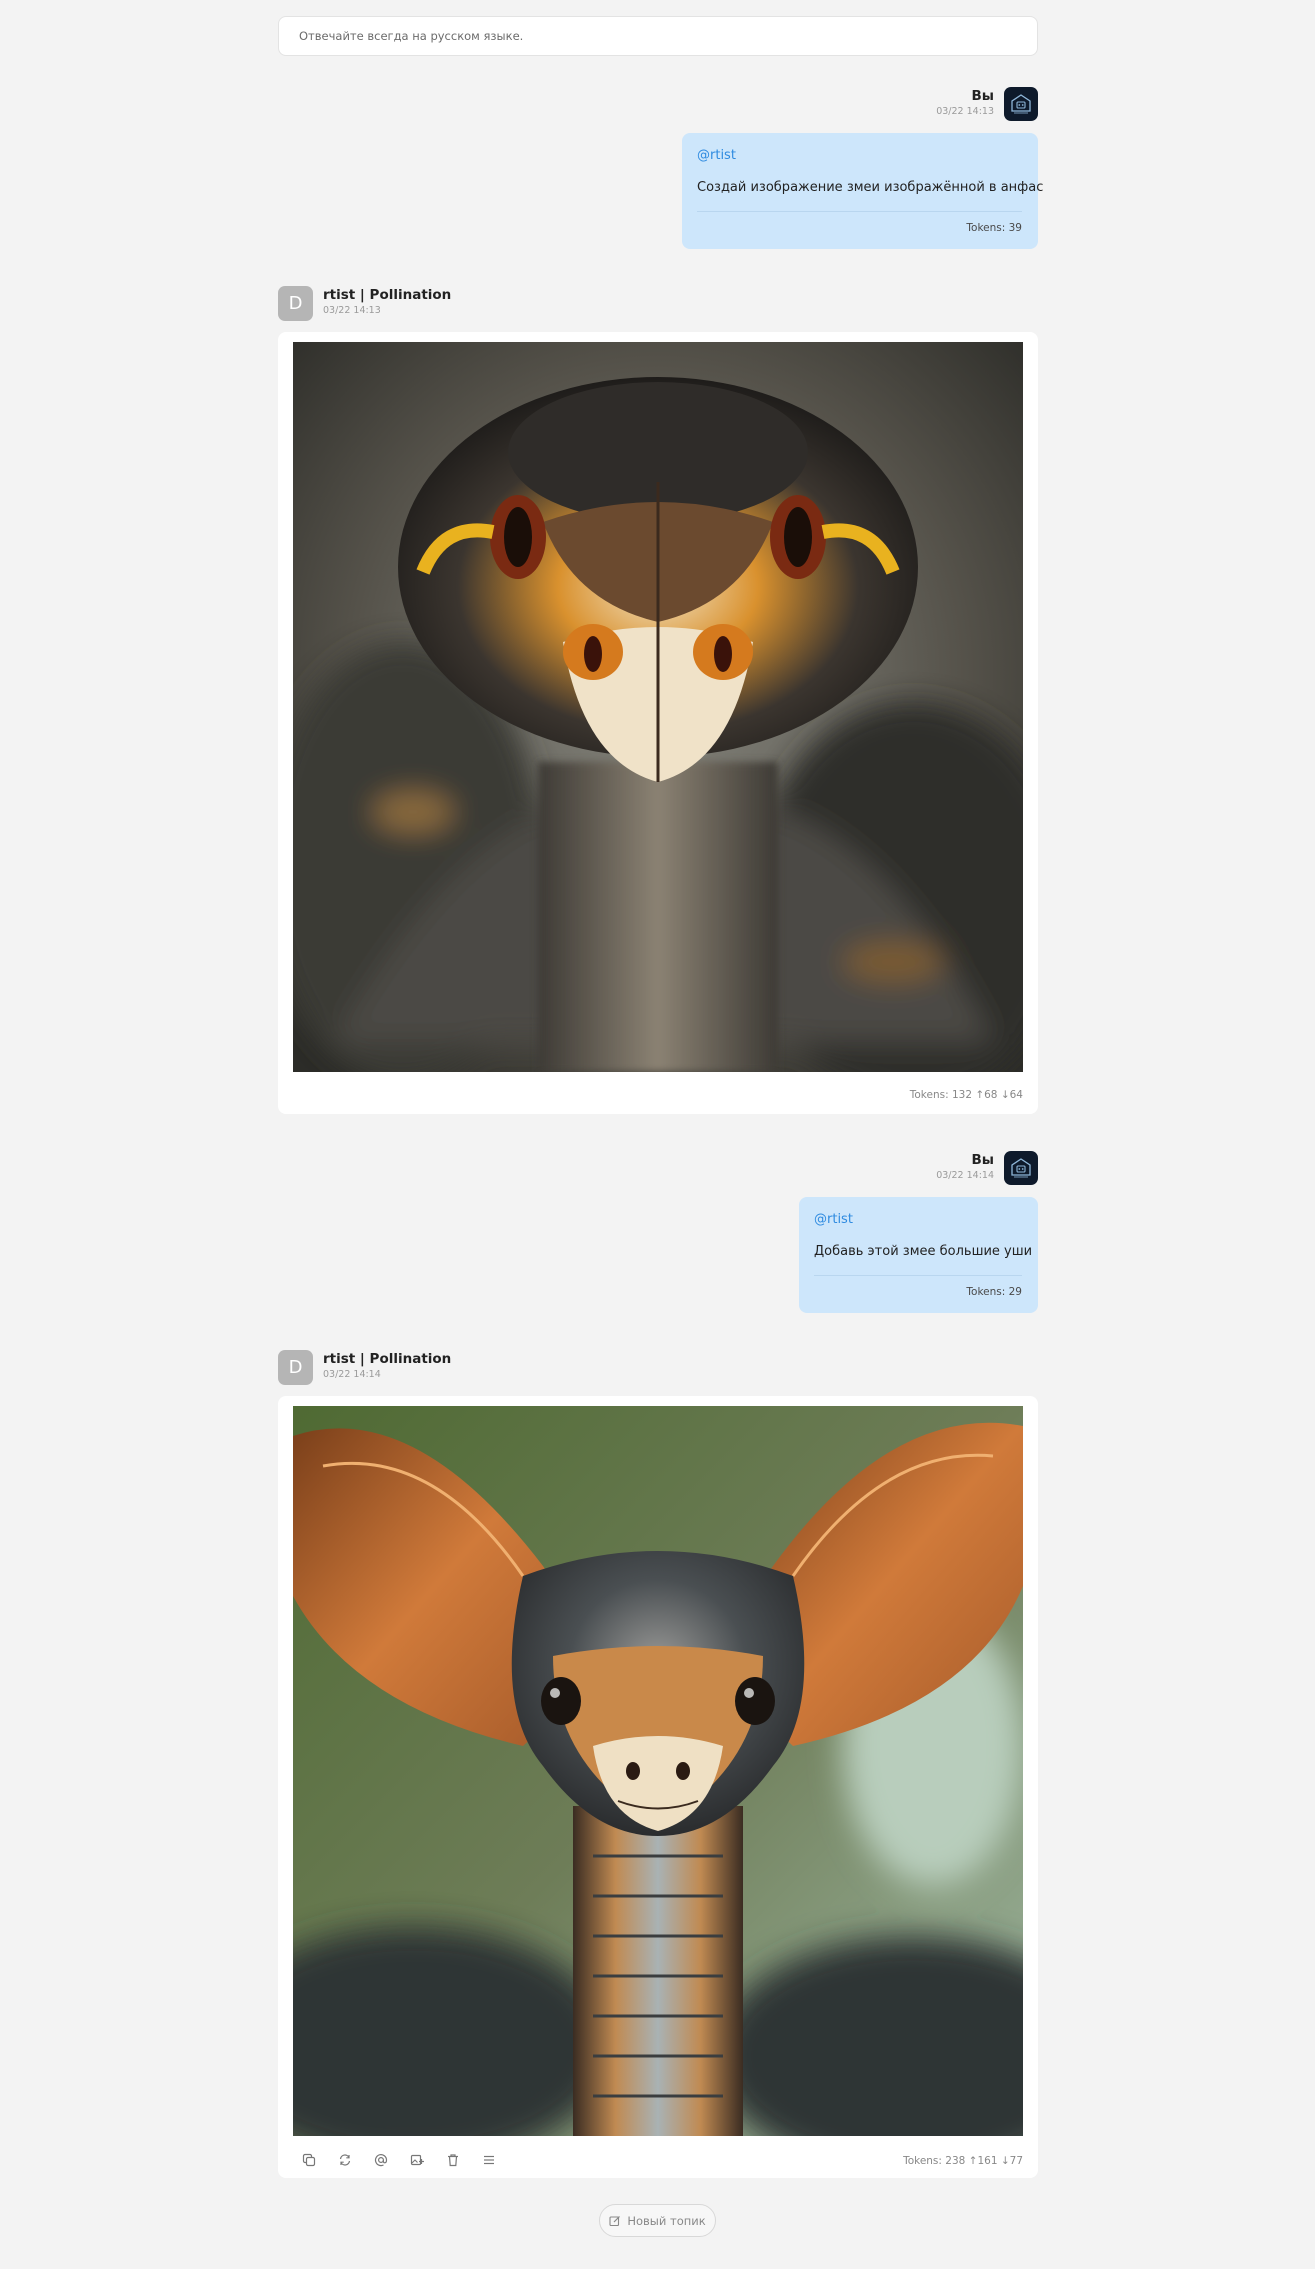 This screenshot has width=1315, height=2269. I want to click on token-count: Tokens: 29, so click(918, 1286).